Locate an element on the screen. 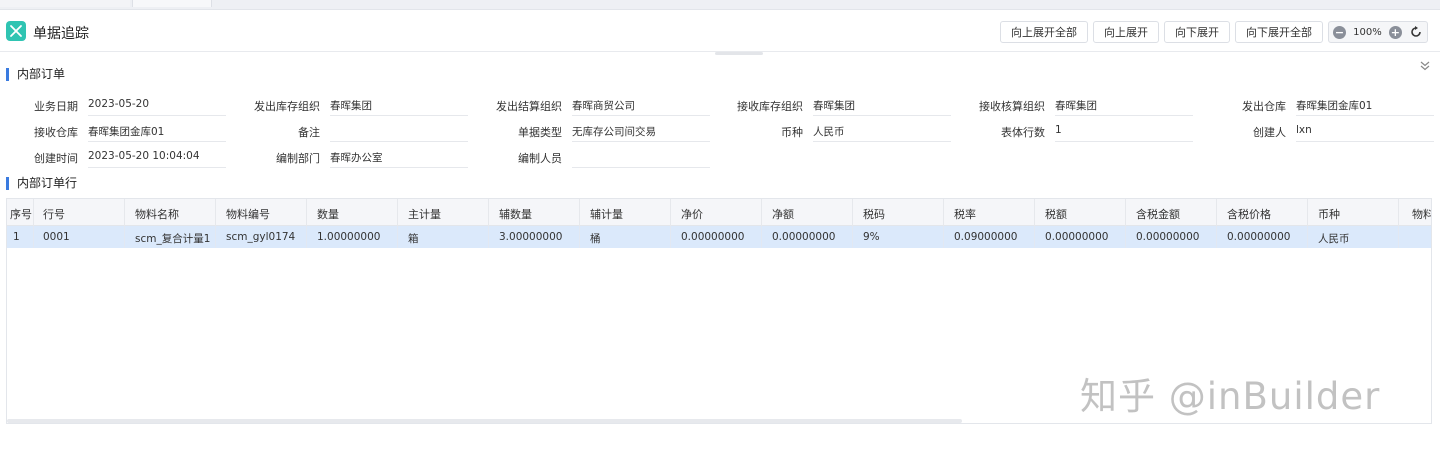 The width and height of the screenshot is (1440, 450). cell-material is located at coordinates (1415, 237).